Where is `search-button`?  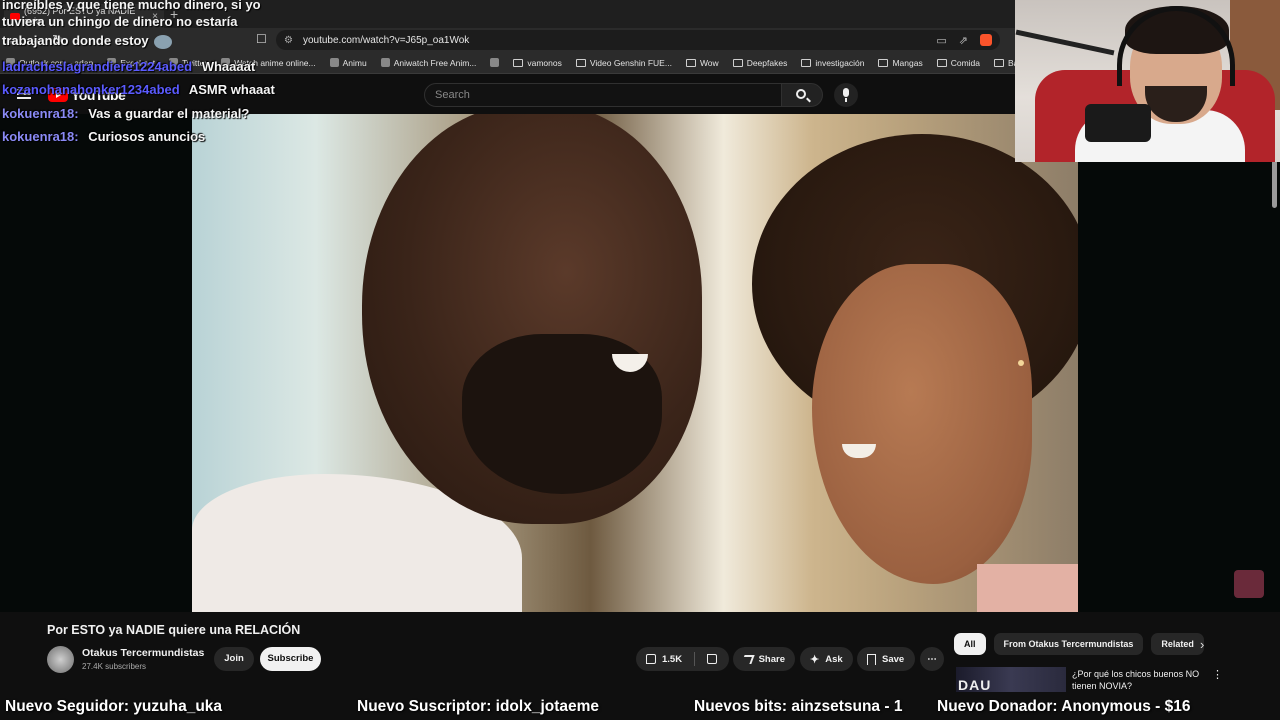 search-button is located at coordinates (802, 95).